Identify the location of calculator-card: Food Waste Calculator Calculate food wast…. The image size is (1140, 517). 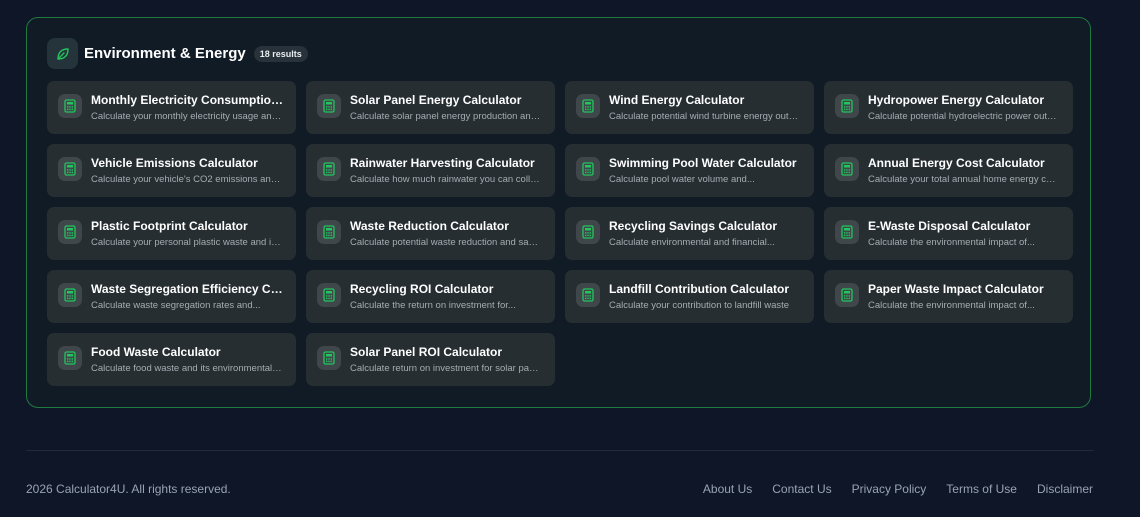
(171, 359).